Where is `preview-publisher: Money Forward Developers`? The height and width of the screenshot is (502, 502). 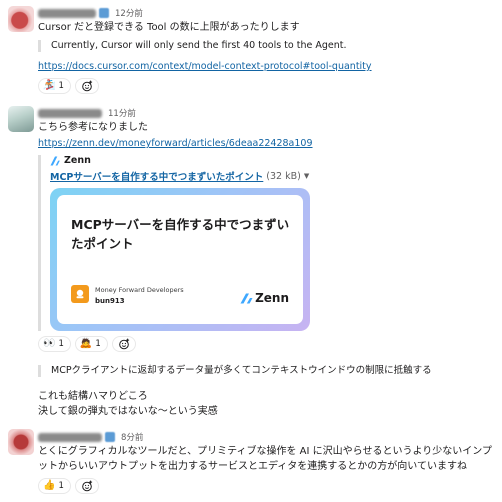 preview-publisher: Money Forward Developers is located at coordinates (139, 290).